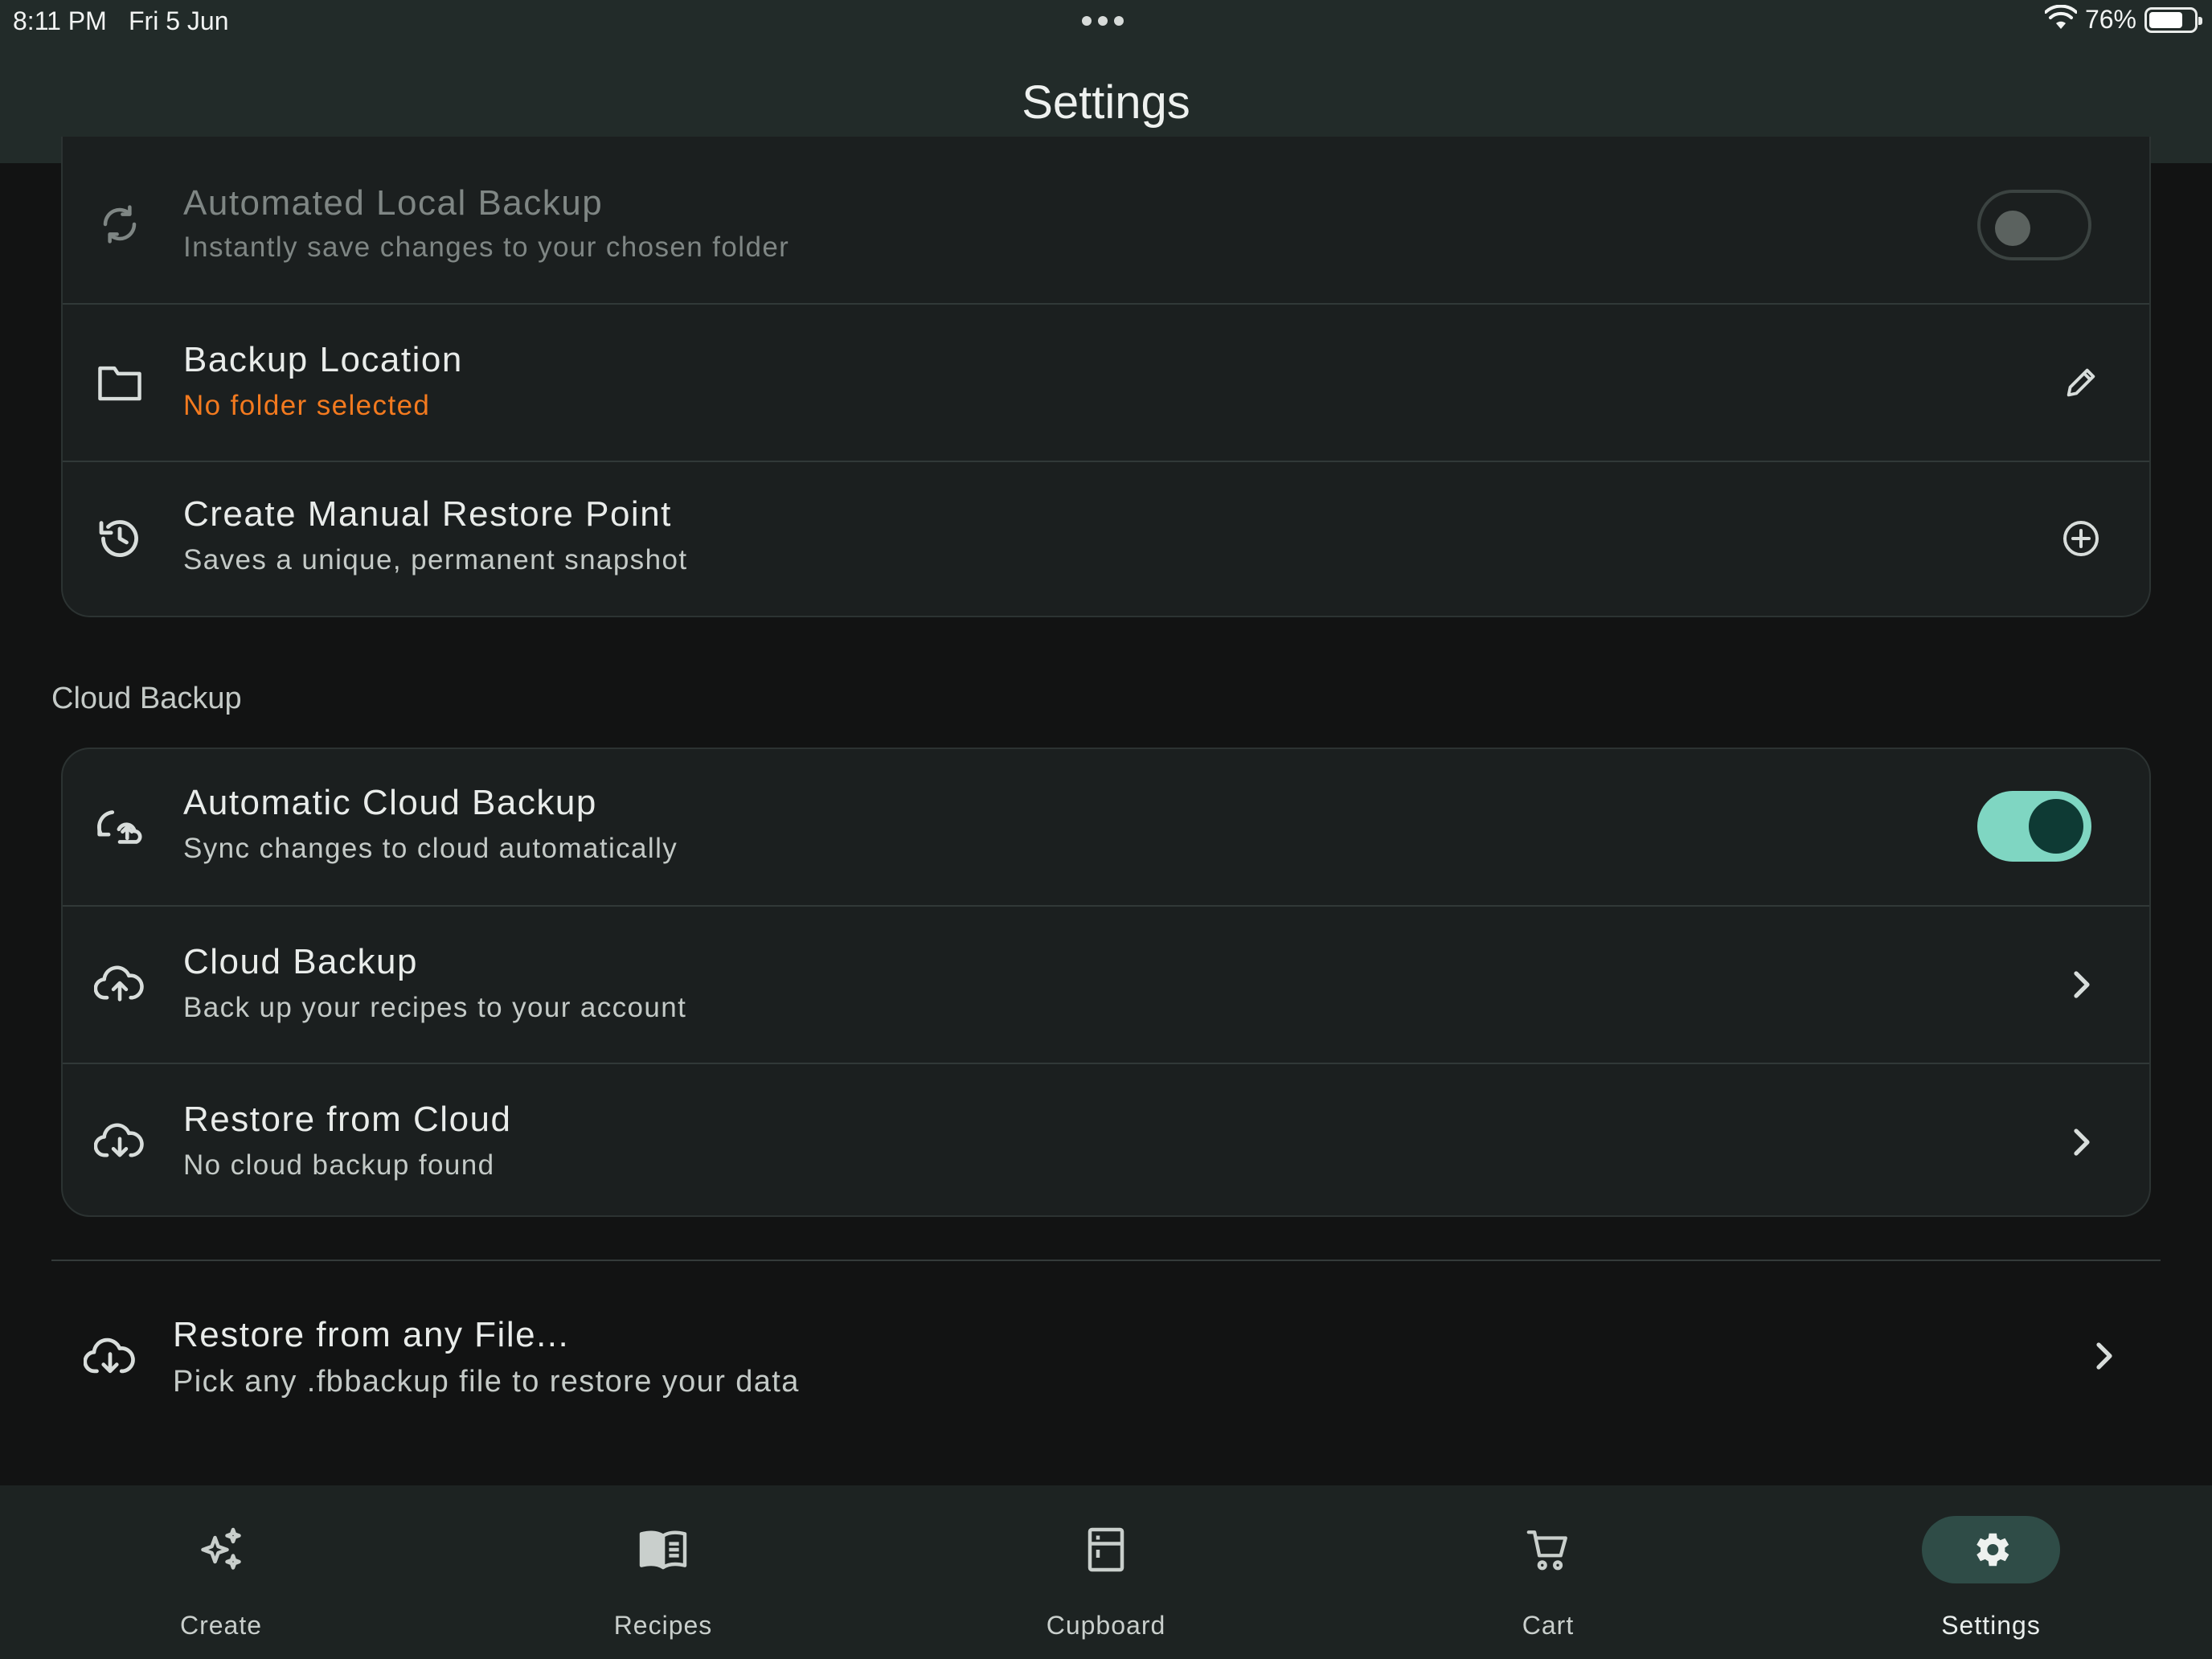  Describe the element at coordinates (1106, 383) in the screenshot. I see `backup-location-row: Backup Location No folder selected` at that location.